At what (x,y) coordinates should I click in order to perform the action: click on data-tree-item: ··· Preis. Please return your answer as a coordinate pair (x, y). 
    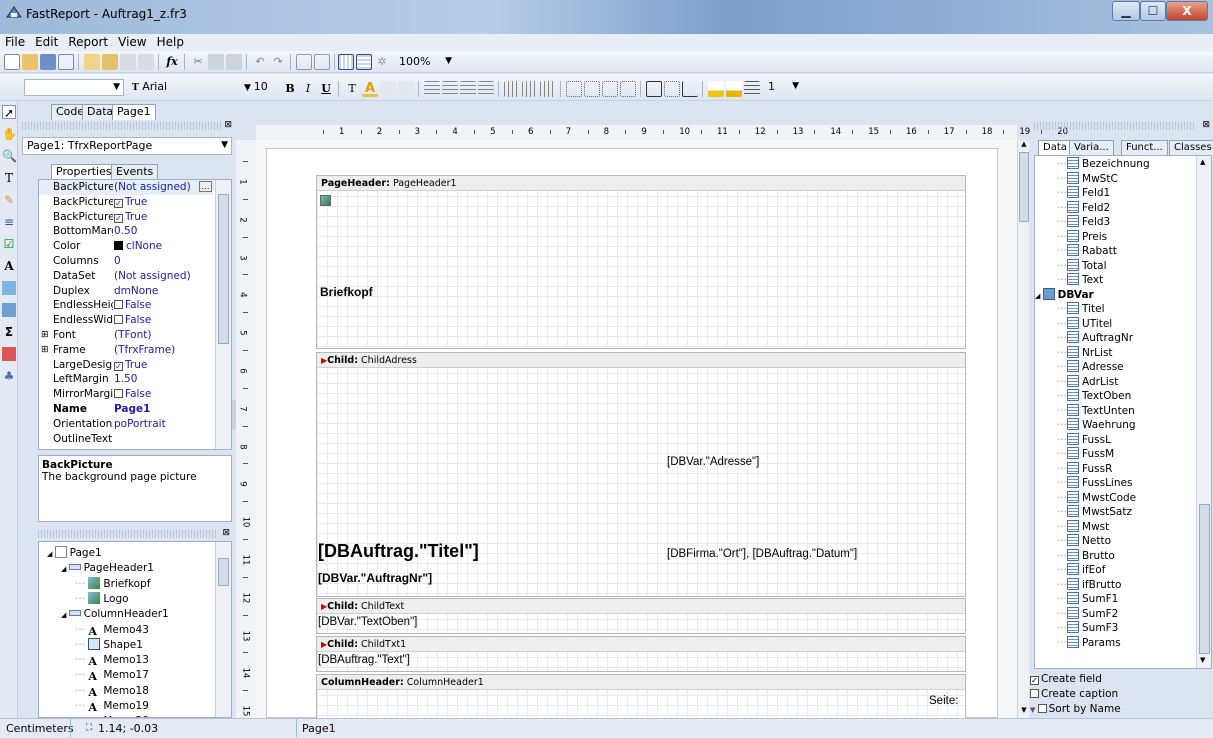
    Looking at the image, I should click on (1082, 237).